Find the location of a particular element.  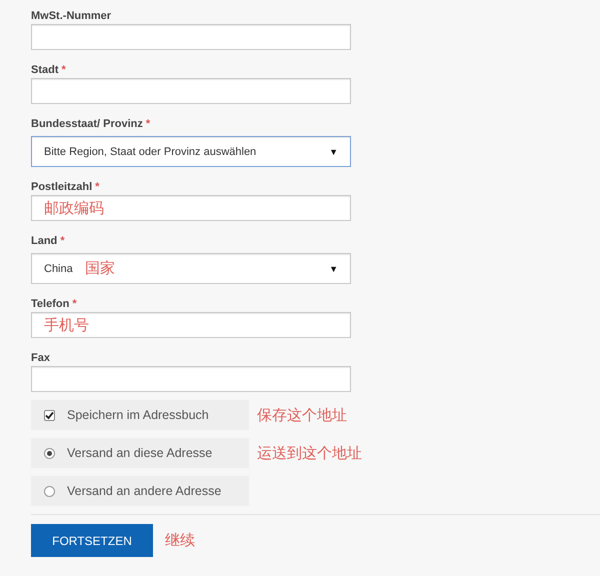

annotation: 运送到这个地址 is located at coordinates (309, 453).